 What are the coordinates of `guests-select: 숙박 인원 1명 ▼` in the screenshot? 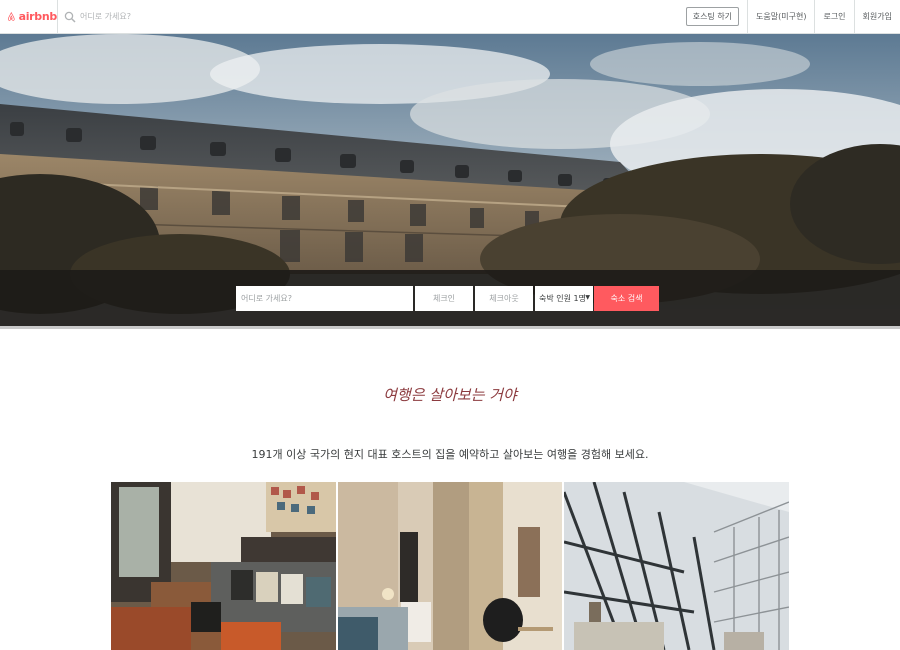 It's located at (564, 298).